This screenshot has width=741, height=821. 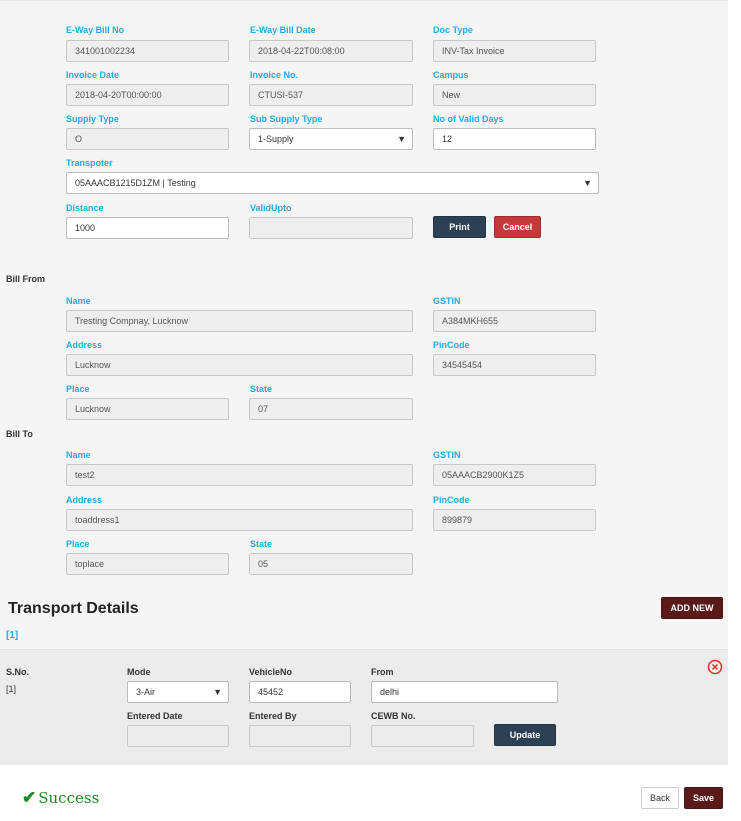 What do you see at coordinates (692, 608) in the screenshot?
I see `add-new-button: ADD NEW` at bounding box center [692, 608].